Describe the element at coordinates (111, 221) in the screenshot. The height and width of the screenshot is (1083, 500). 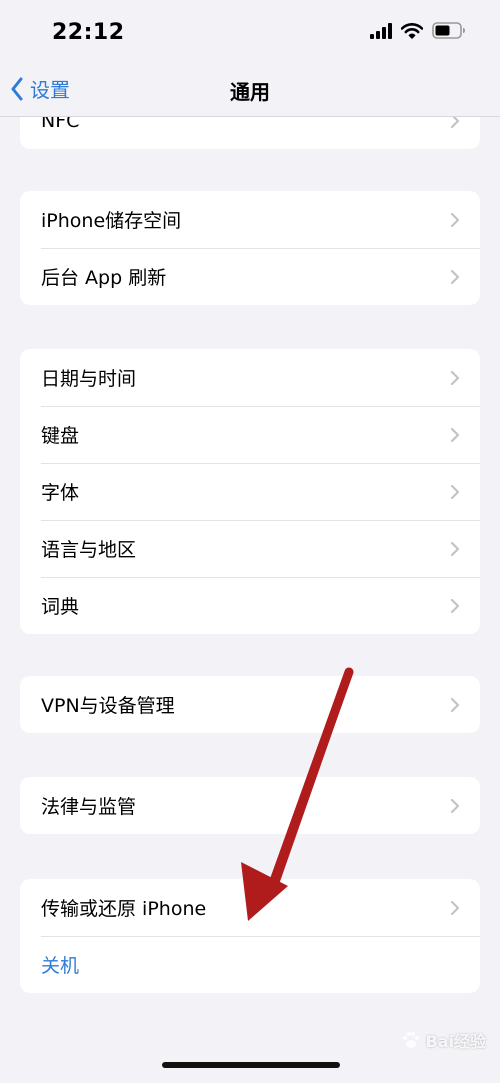
I see `row-label: iPhone储存空间` at that location.